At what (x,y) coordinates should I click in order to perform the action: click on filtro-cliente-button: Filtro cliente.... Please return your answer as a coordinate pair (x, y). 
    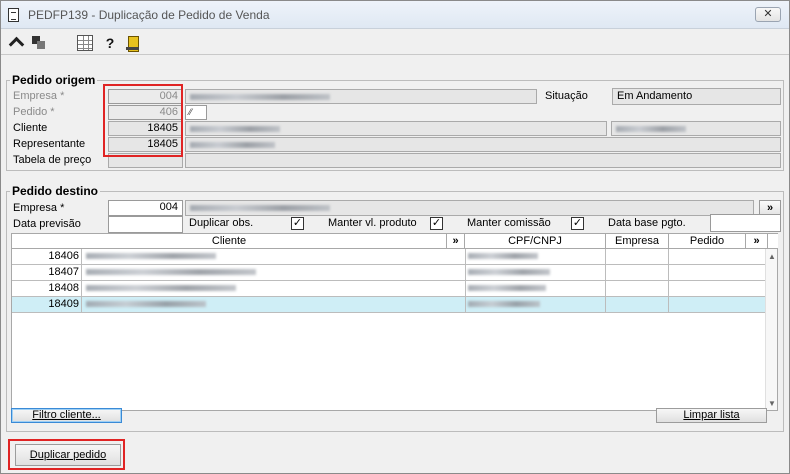
    Looking at the image, I should click on (66, 415).